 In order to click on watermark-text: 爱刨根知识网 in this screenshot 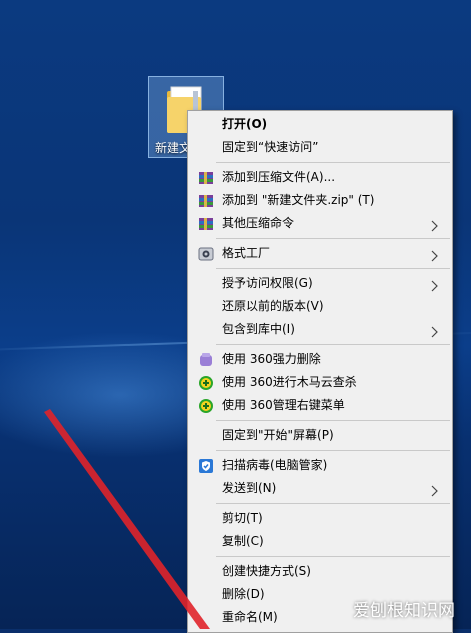, I will do `click(404, 611)`.